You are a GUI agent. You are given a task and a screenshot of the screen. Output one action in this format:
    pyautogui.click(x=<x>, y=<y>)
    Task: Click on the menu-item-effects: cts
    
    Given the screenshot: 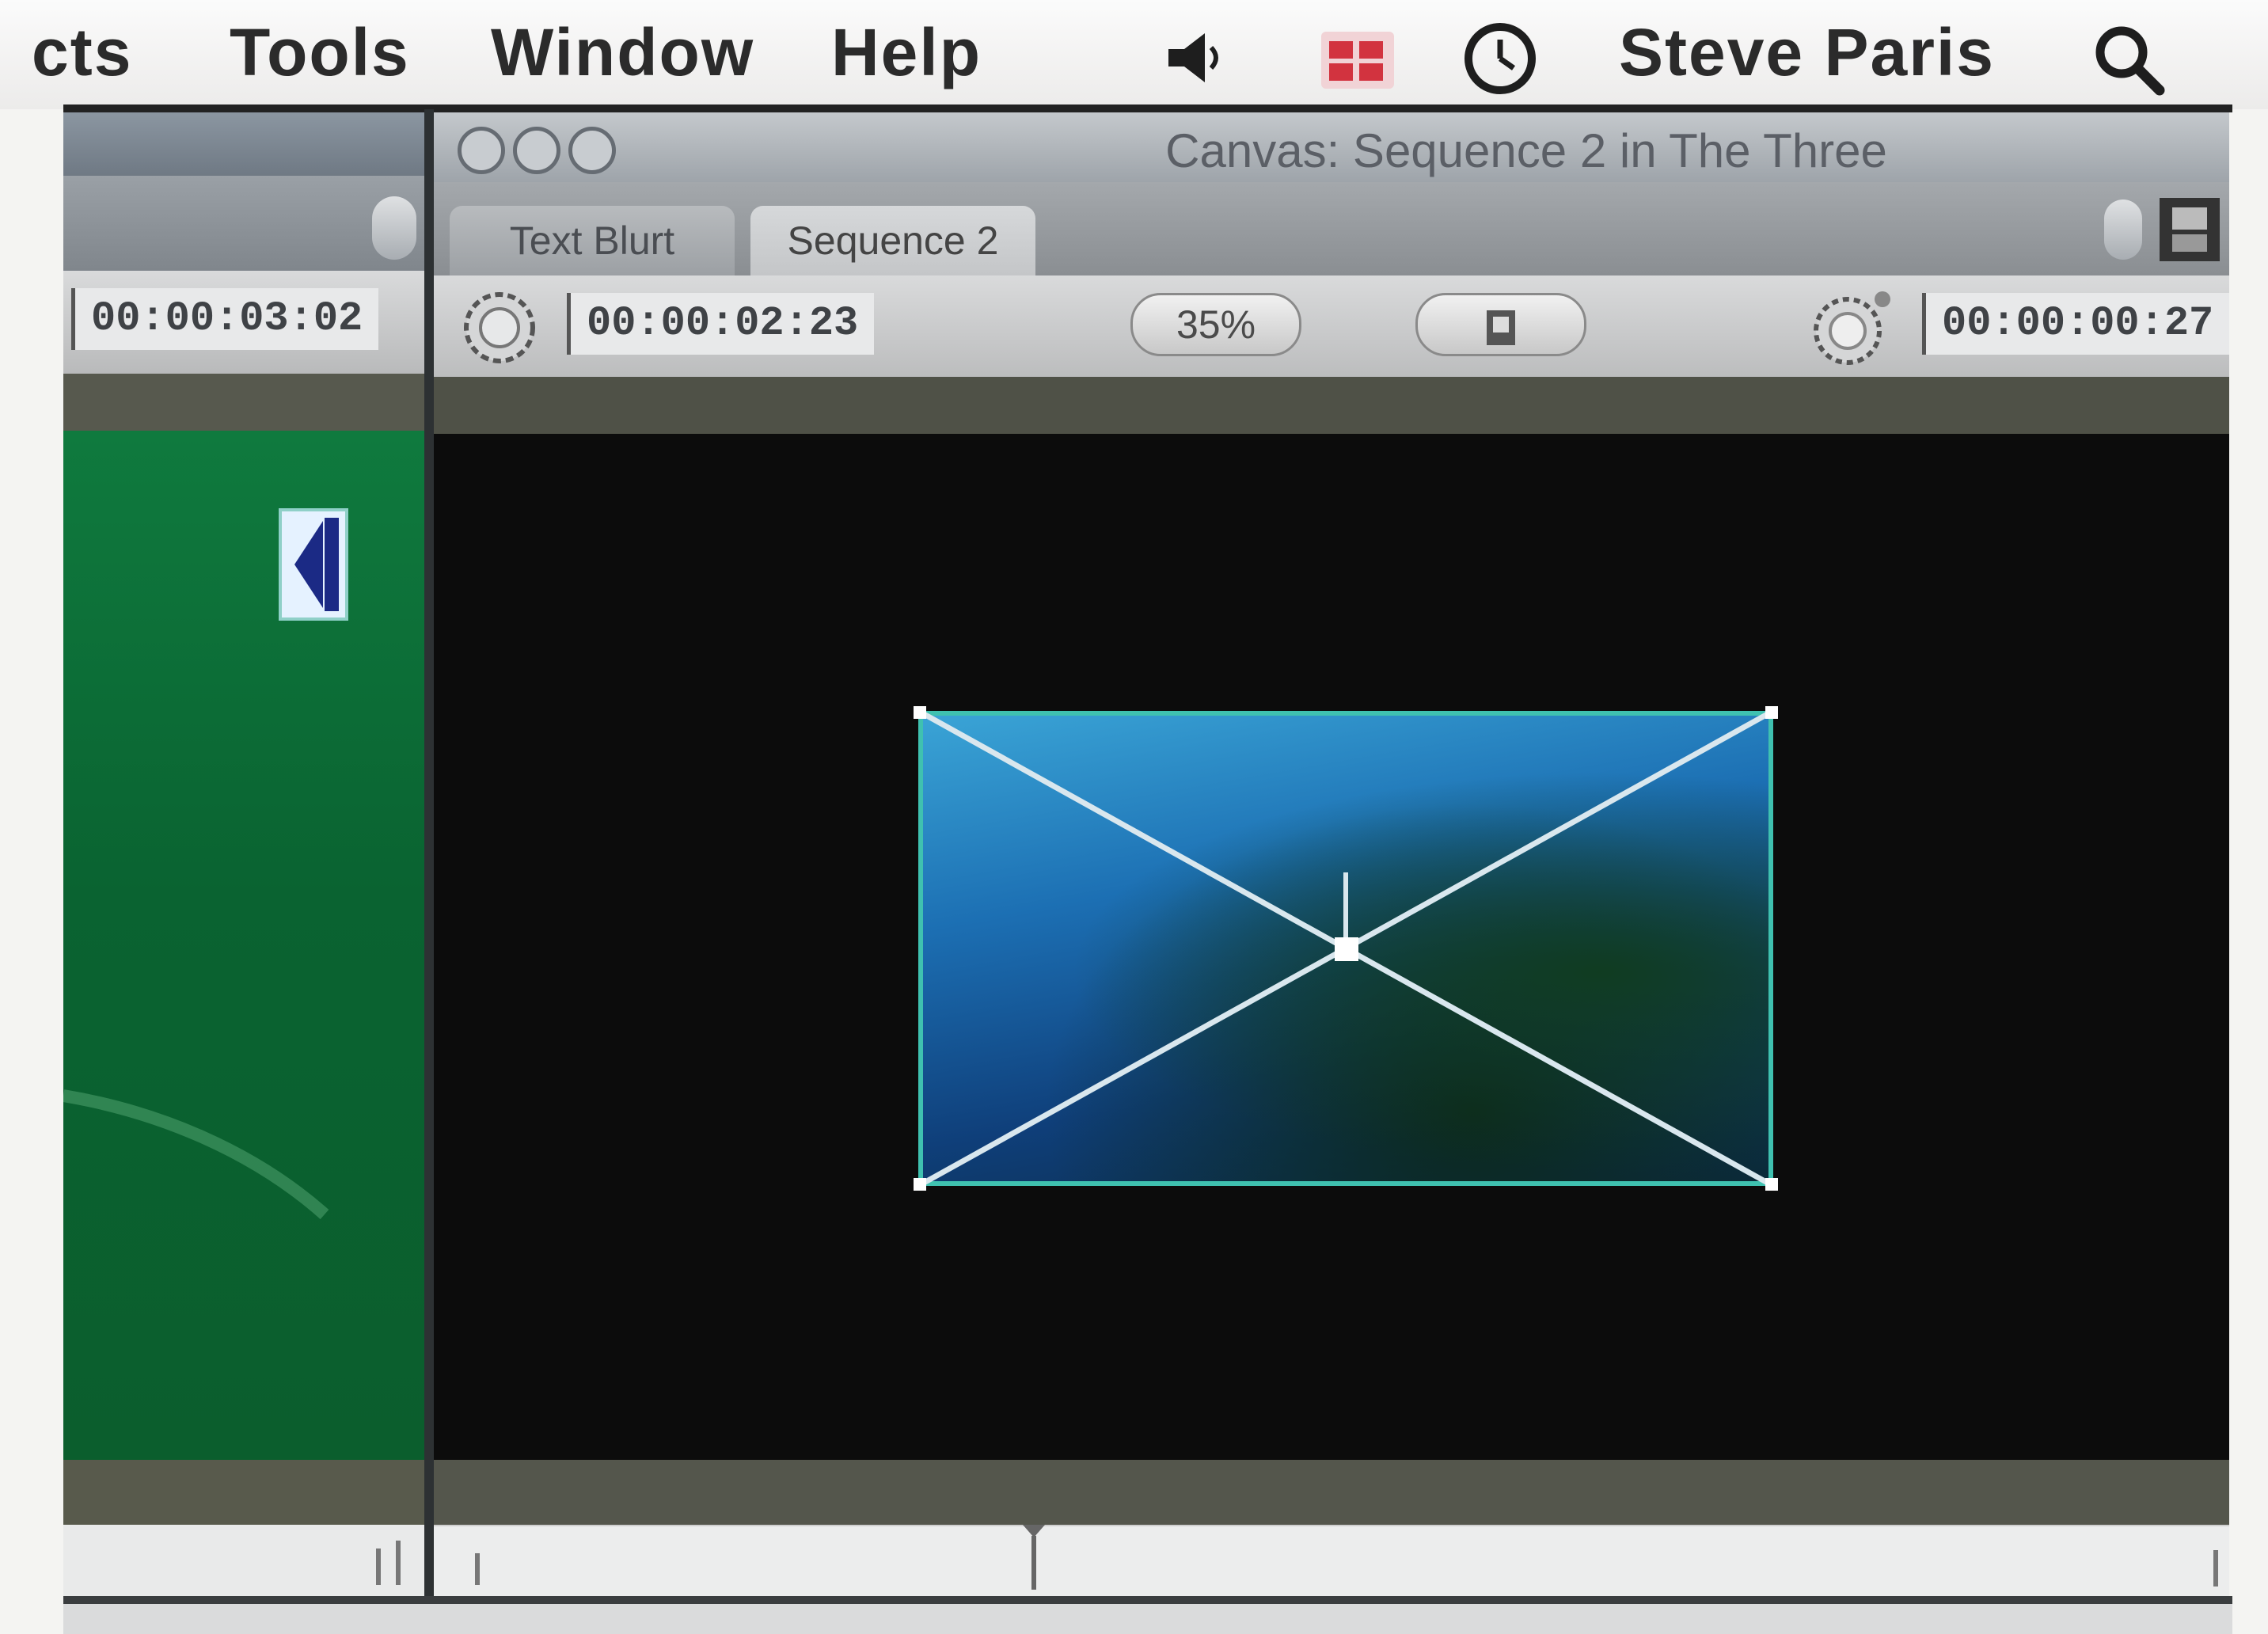 What is the action you would take?
    pyautogui.click(x=82, y=52)
    